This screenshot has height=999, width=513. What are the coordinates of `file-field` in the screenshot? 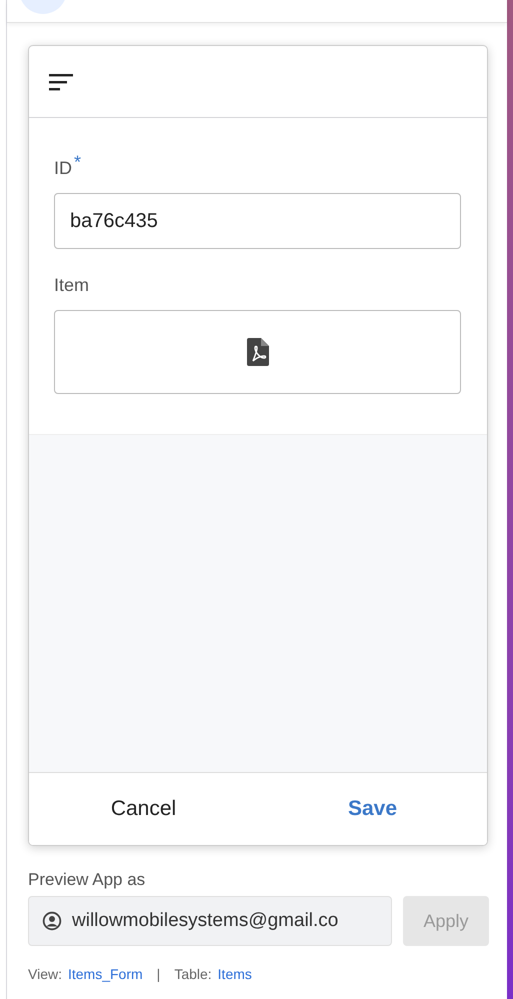 It's located at (257, 352).